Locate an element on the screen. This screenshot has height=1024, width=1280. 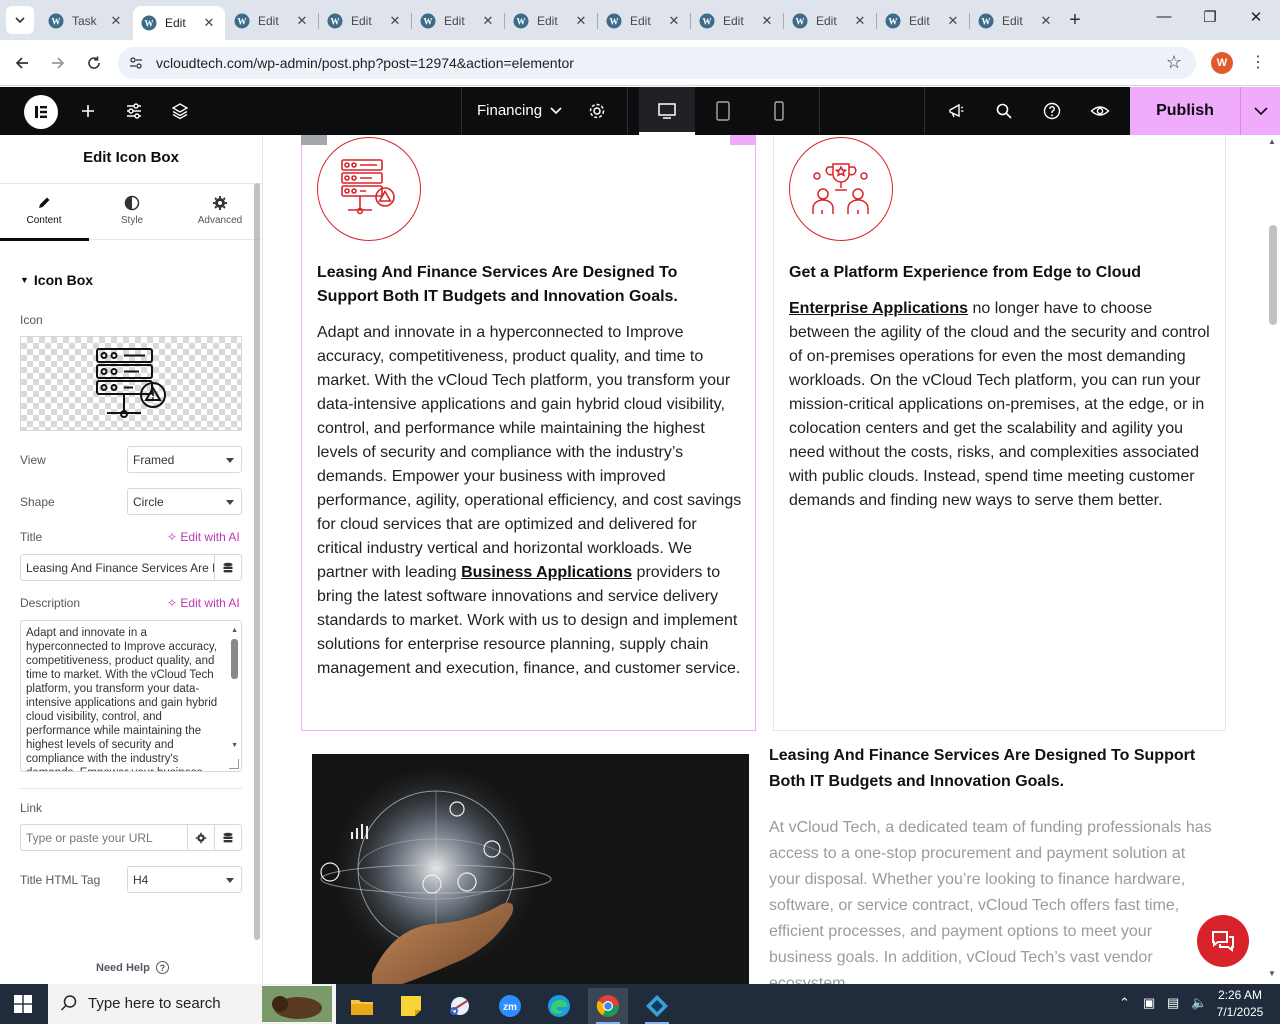
need-help-link: Need Help ? is located at coordinates (132, 967).